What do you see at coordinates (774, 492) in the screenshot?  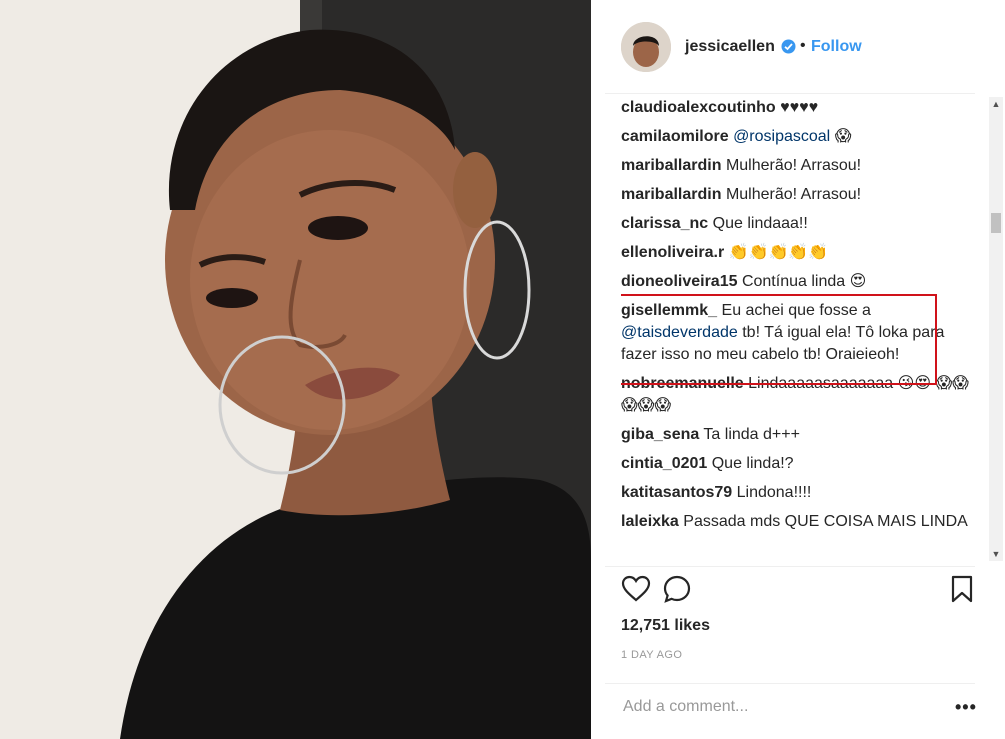 I see `comment-text: Lindona!!!!` at bounding box center [774, 492].